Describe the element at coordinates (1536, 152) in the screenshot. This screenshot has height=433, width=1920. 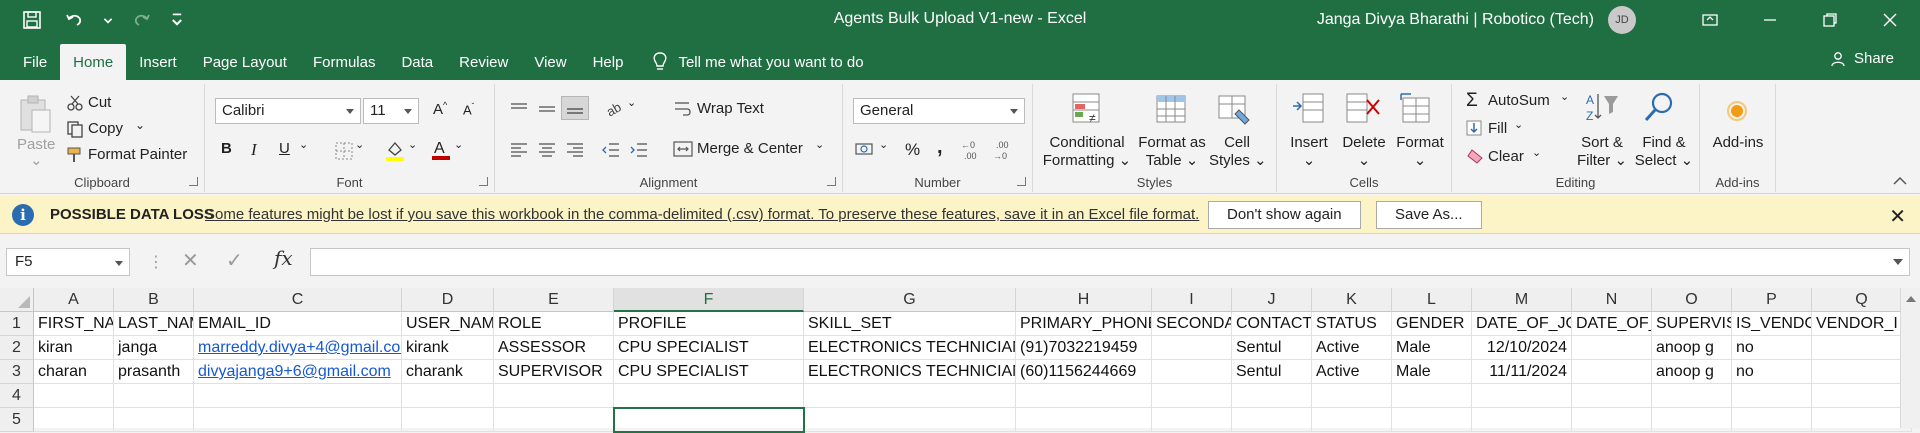
I see `clear-dropdown-icon: ⌄` at that location.